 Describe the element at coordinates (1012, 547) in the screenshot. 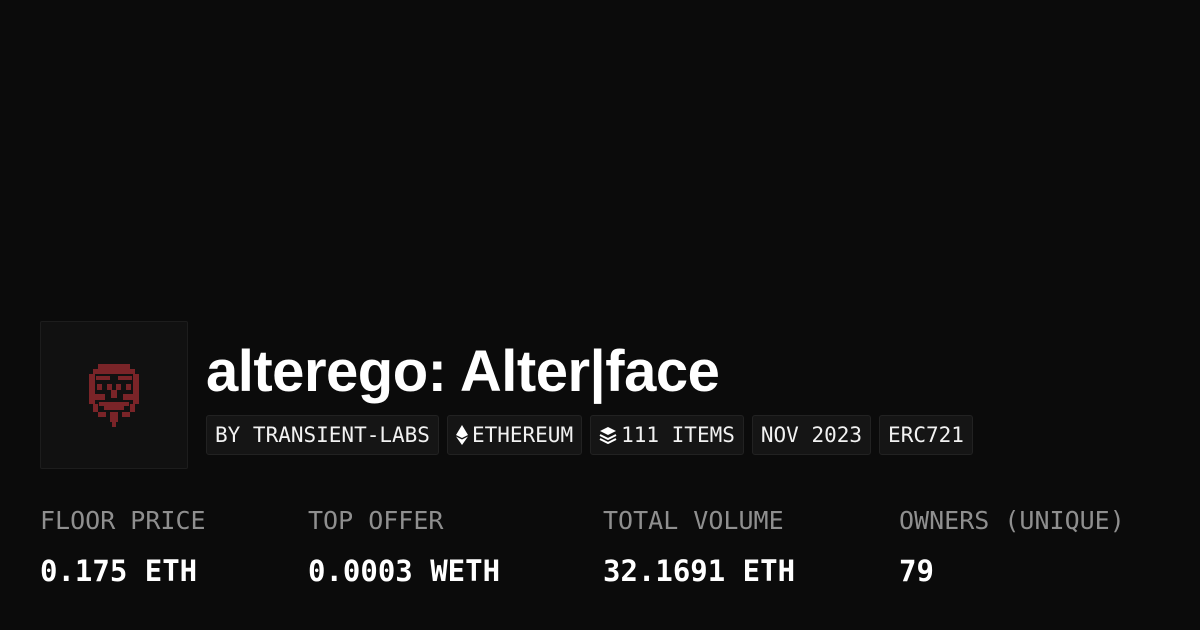

I see `owners-stat: OWNERS (UNIQUE) 79` at that location.